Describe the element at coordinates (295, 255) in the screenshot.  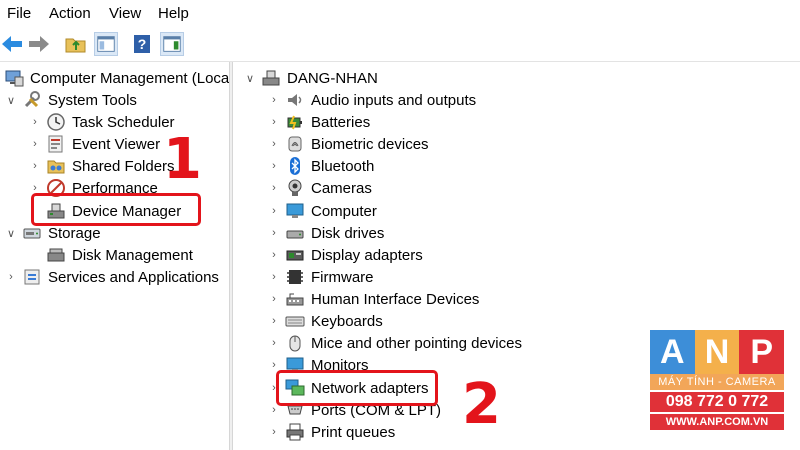
I see `display-adapter-icon` at that location.